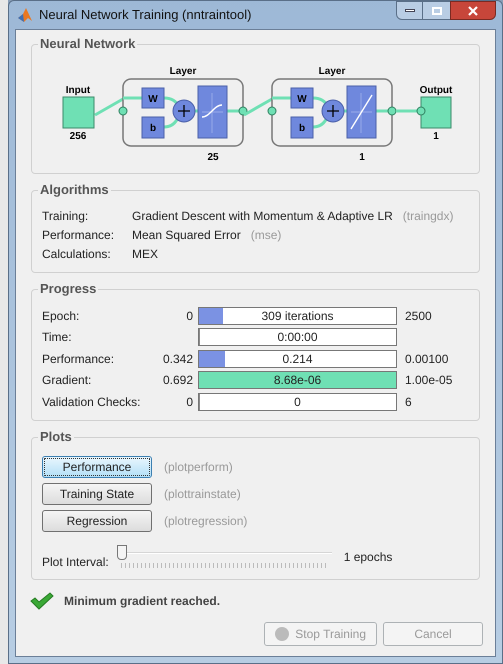 The height and width of the screenshot is (664, 503). Describe the element at coordinates (97, 493) in the screenshot. I see `plot-button: Training State` at that location.